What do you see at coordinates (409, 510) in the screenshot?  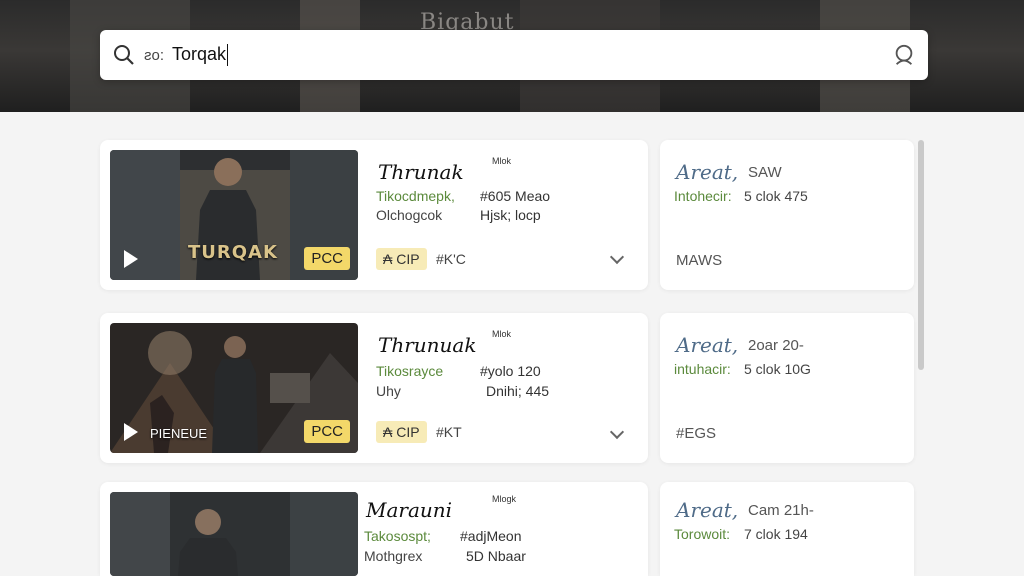 I see `result-title: Marauni` at bounding box center [409, 510].